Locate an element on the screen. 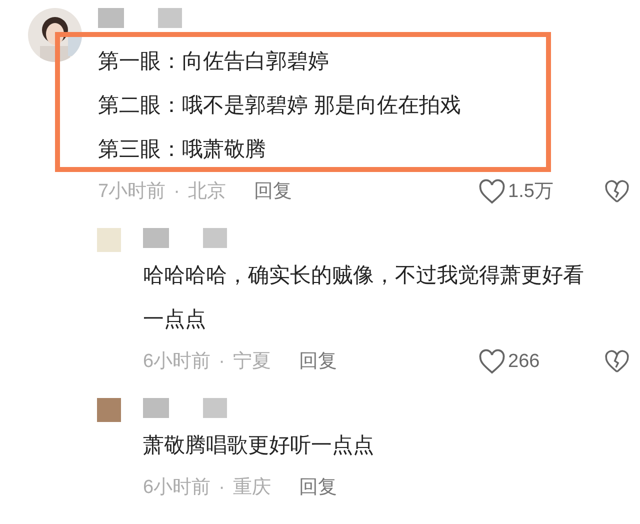  location: 宁夏 is located at coordinates (251, 362).